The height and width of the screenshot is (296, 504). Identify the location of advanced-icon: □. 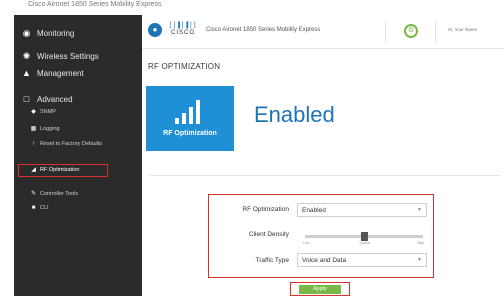
(26, 99).